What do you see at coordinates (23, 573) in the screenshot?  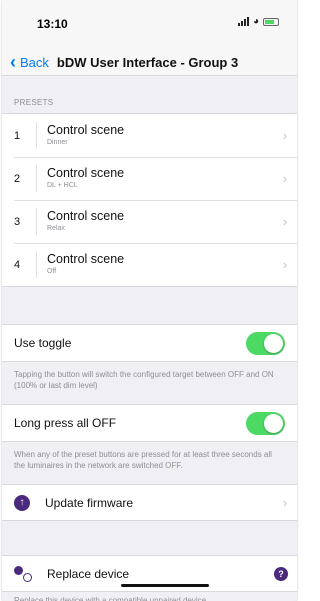 I see `replace-device-icon` at bounding box center [23, 573].